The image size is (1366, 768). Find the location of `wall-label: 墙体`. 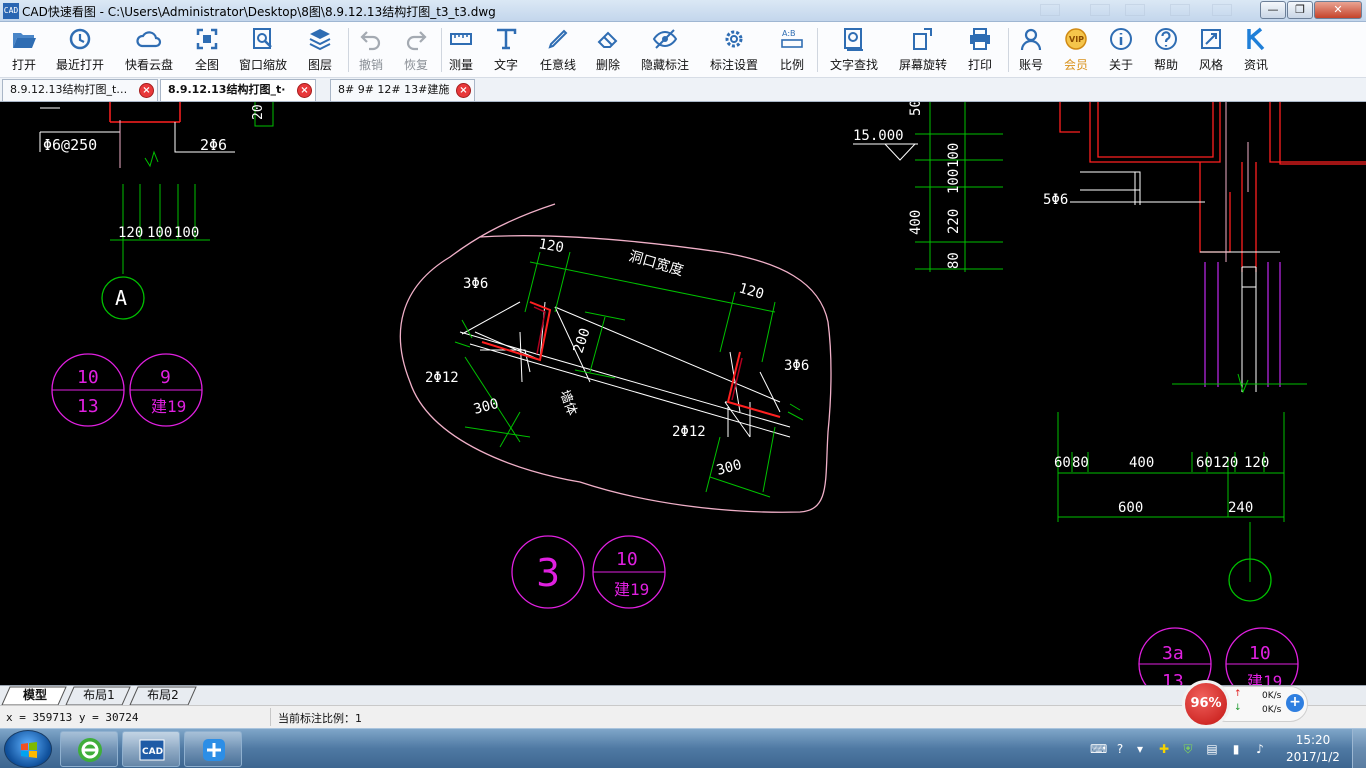

wall-label: 墙体 is located at coordinates (567, 403).